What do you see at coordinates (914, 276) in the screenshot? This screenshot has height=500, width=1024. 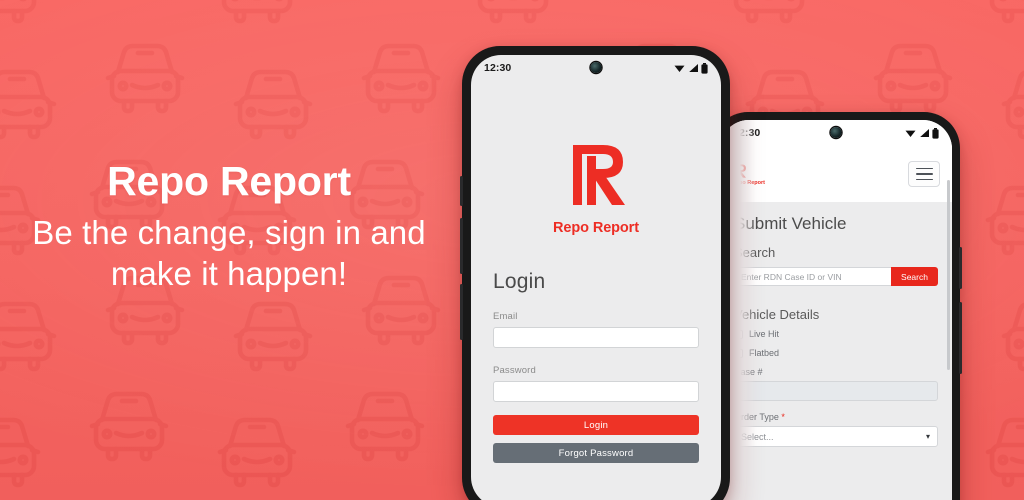 I see `search-button: Search` at bounding box center [914, 276].